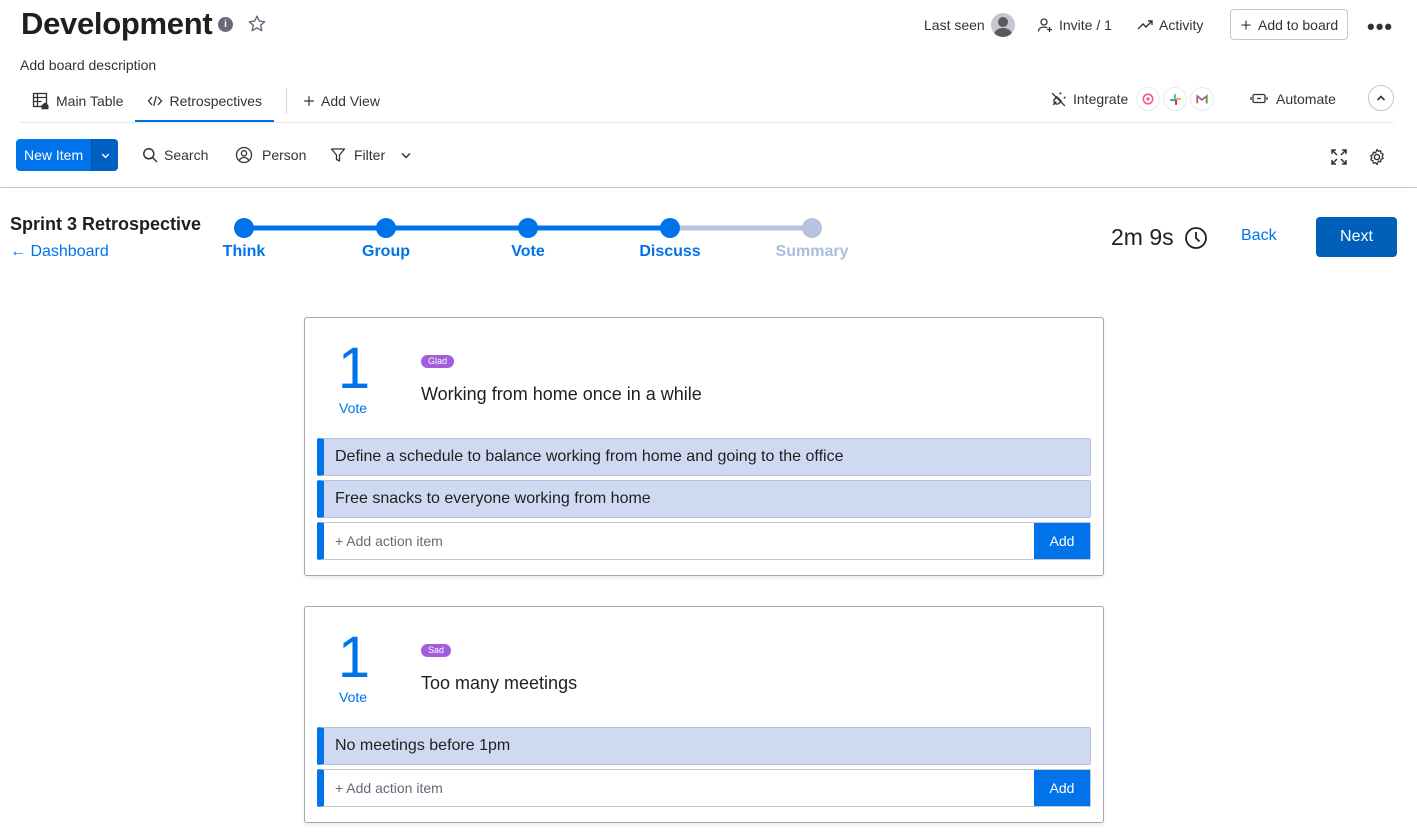 The width and height of the screenshot is (1417, 833). What do you see at coordinates (1085, 25) in the screenshot?
I see `invite-label: Invite / 1` at bounding box center [1085, 25].